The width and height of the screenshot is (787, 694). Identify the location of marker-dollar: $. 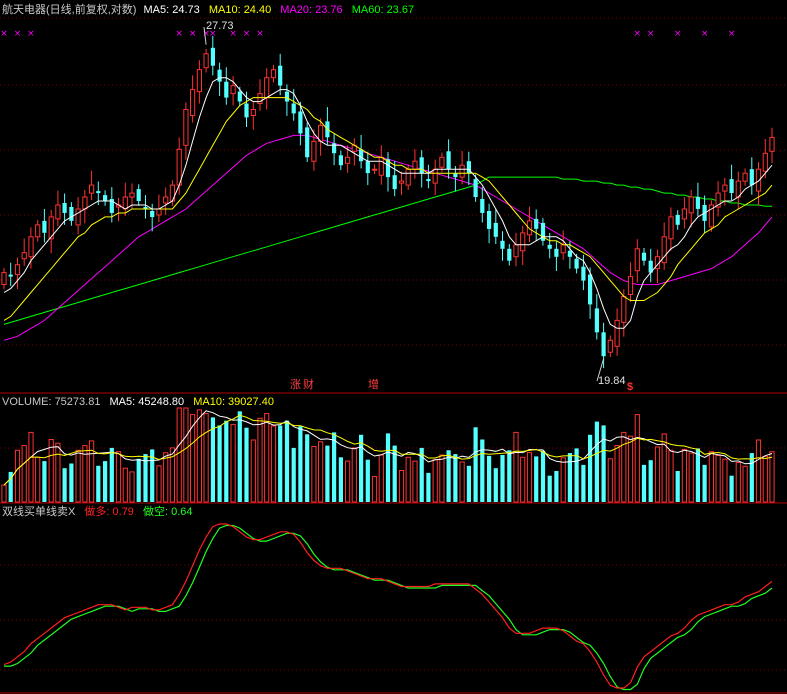
(630, 387).